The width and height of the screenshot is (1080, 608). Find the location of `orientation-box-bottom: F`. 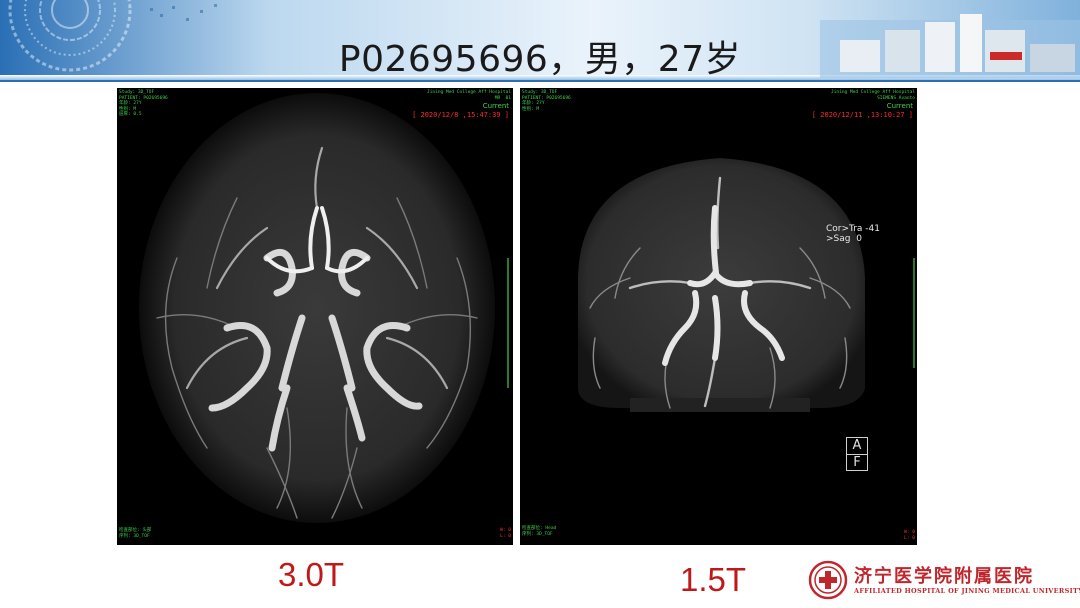

orientation-box-bottom: F is located at coordinates (857, 462).